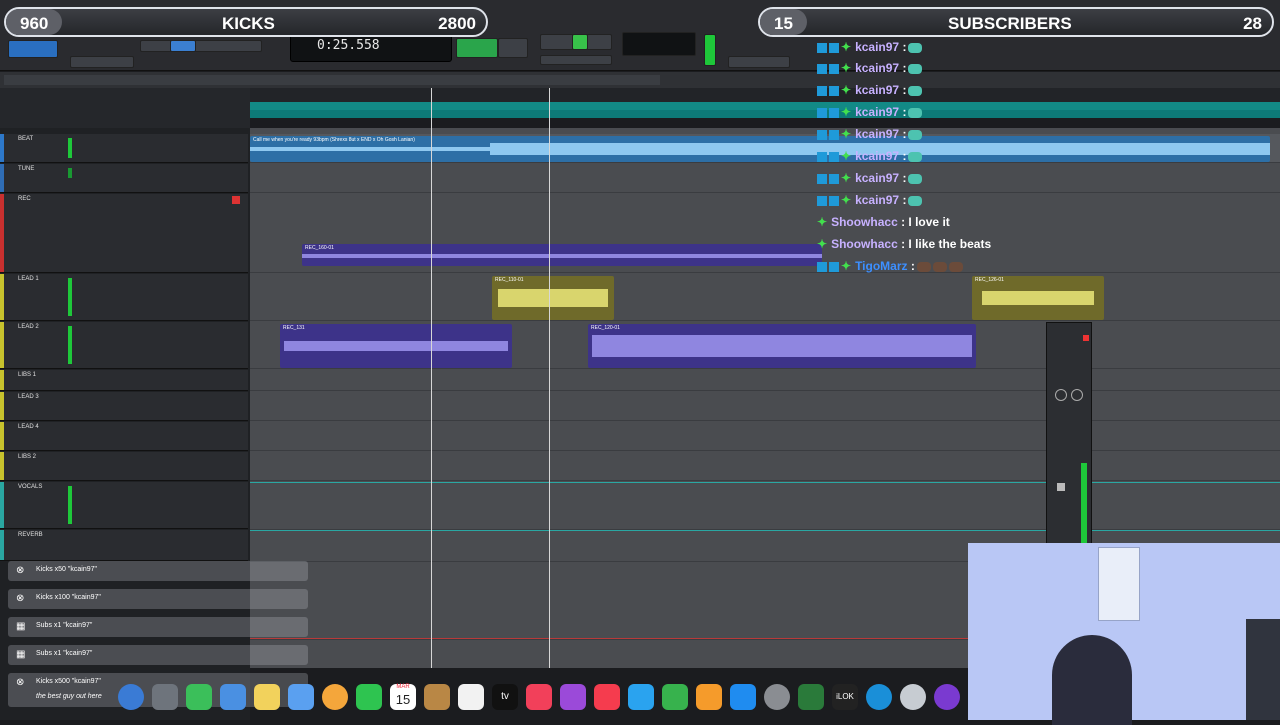  Describe the element at coordinates (947, 697) in the screenshot. I see `avid-link-icon` at that location.